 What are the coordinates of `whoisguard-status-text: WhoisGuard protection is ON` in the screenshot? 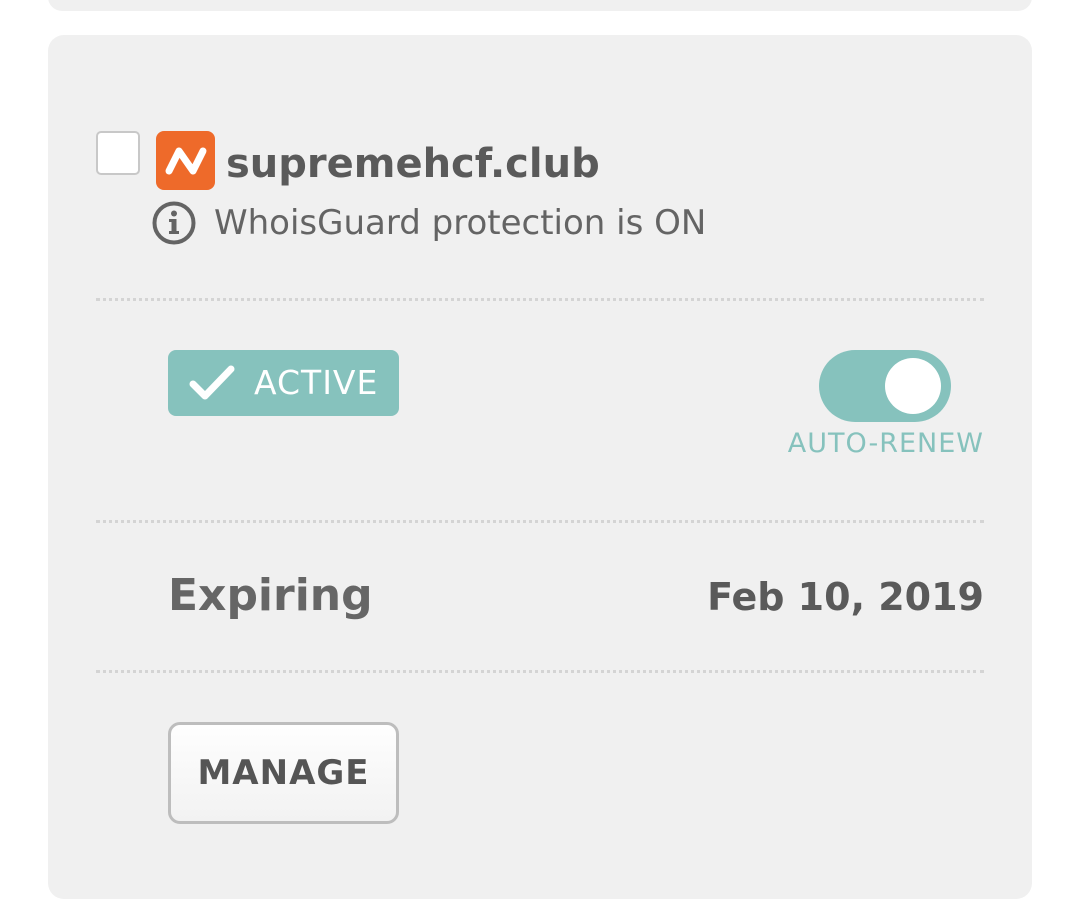 It's located at (460, 223).